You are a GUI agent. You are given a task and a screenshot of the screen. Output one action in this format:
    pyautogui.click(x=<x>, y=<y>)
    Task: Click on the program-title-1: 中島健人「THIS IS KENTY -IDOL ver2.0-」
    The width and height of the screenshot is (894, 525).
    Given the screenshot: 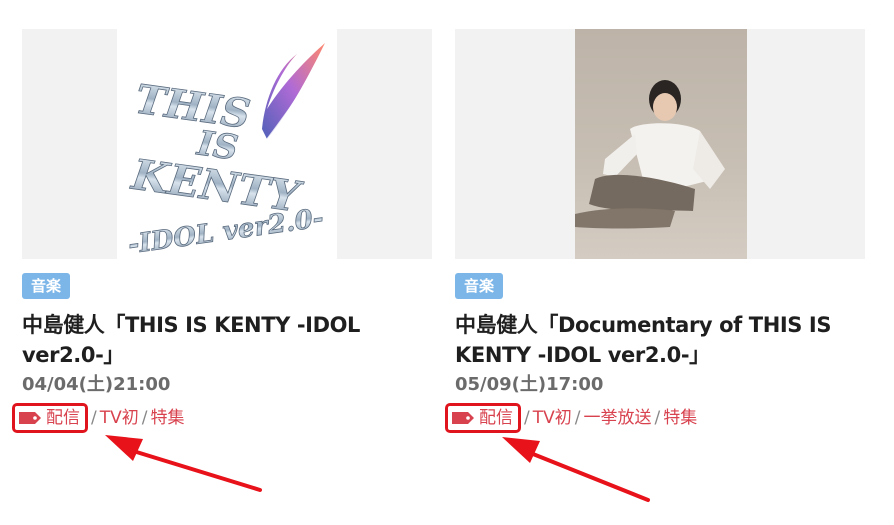 What is the action you would take?
    pyautogui.click(x=224, y=340)
    